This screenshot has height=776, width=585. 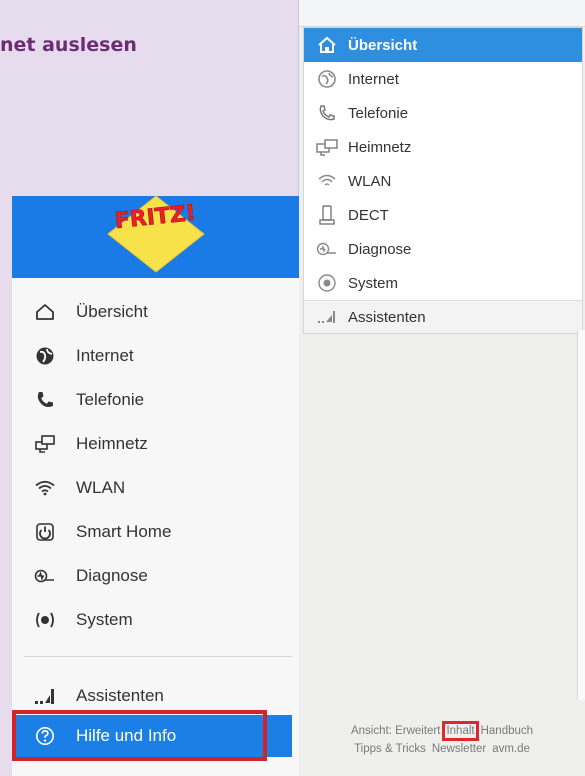 I want to click on scrollbar, so click(x=581, y=515).